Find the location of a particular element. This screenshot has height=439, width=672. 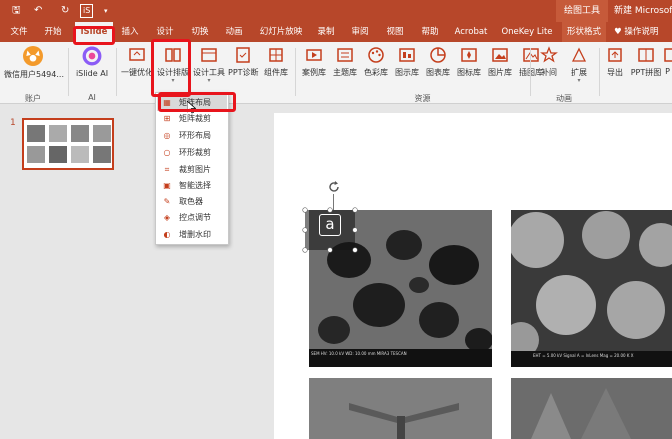

sem-image-bottom-left is located at coordinates (400, 408).